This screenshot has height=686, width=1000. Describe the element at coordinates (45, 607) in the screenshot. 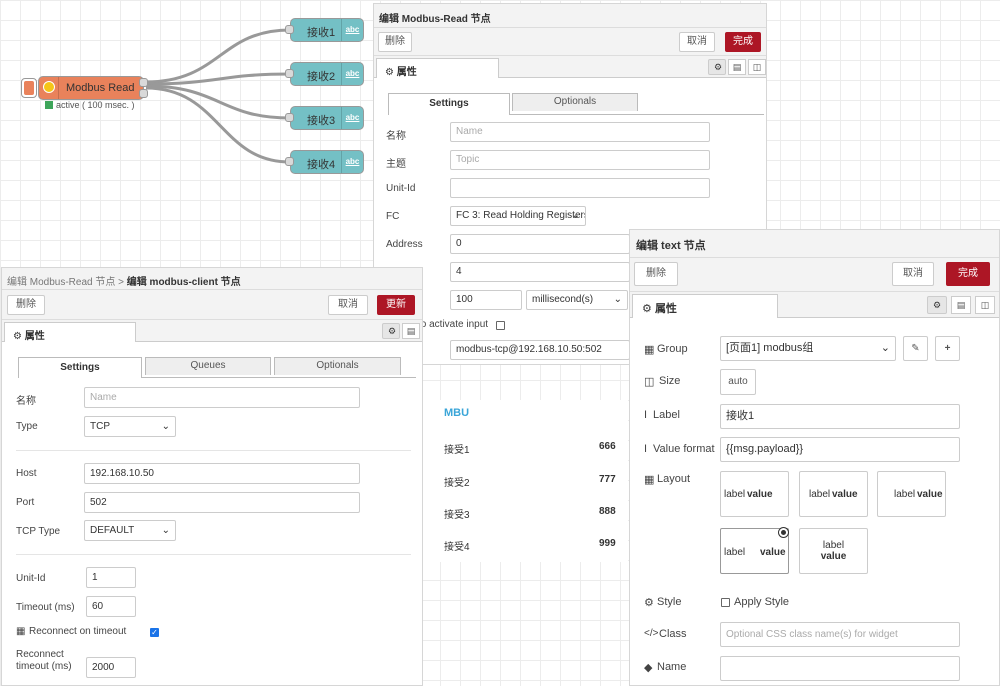

I see `timeout-label: Timeout (ms)` at that location.